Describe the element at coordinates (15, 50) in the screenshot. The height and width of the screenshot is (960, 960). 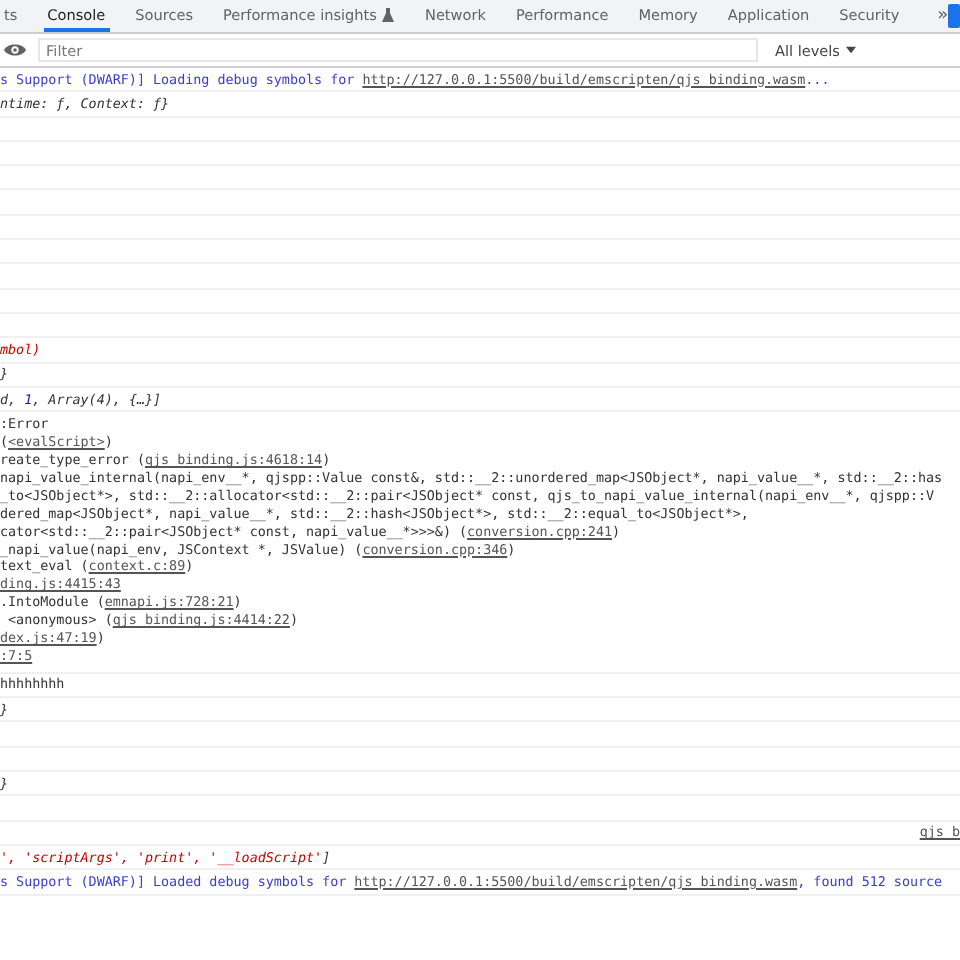
I see `eye-icon` at that location.